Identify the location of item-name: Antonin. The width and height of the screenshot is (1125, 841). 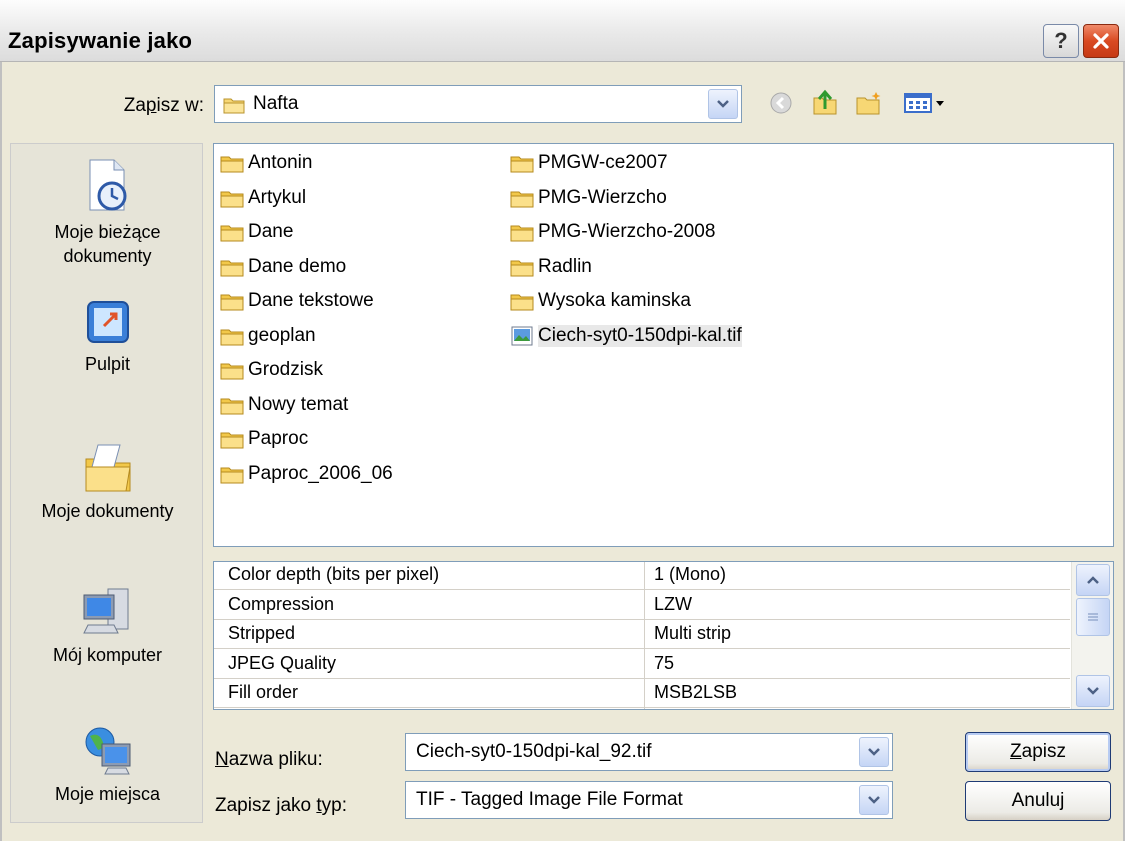
(280, 162).